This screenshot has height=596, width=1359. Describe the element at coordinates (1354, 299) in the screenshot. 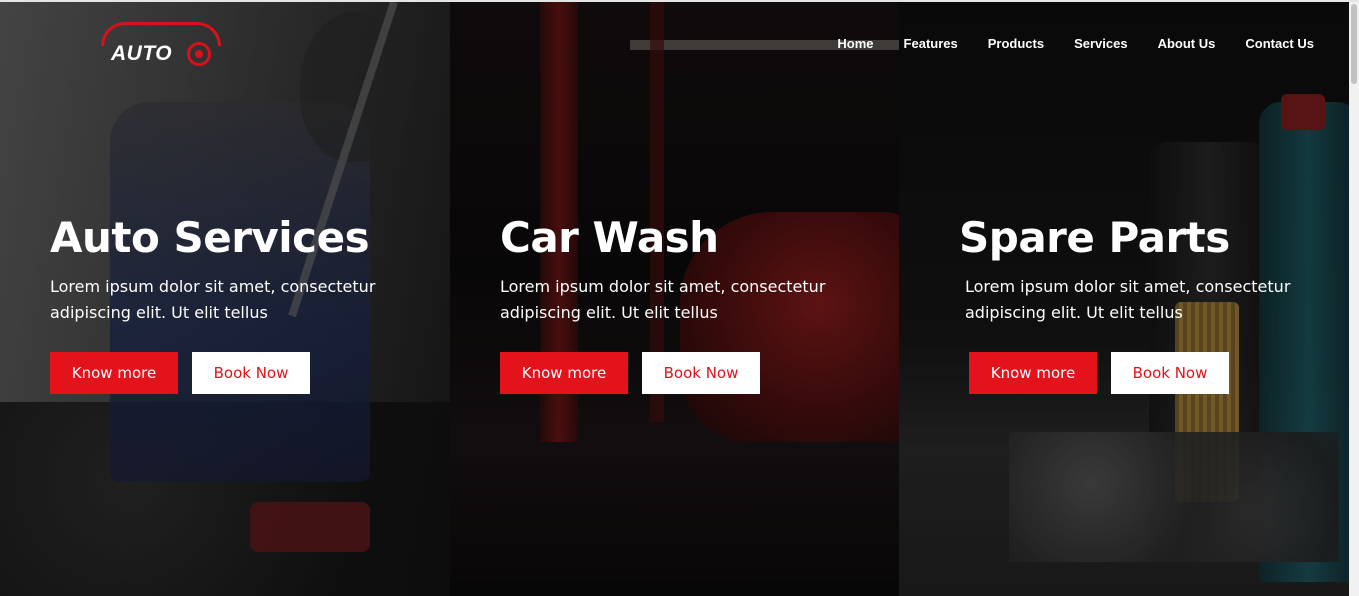

I see `page-scrollbar` at that location.